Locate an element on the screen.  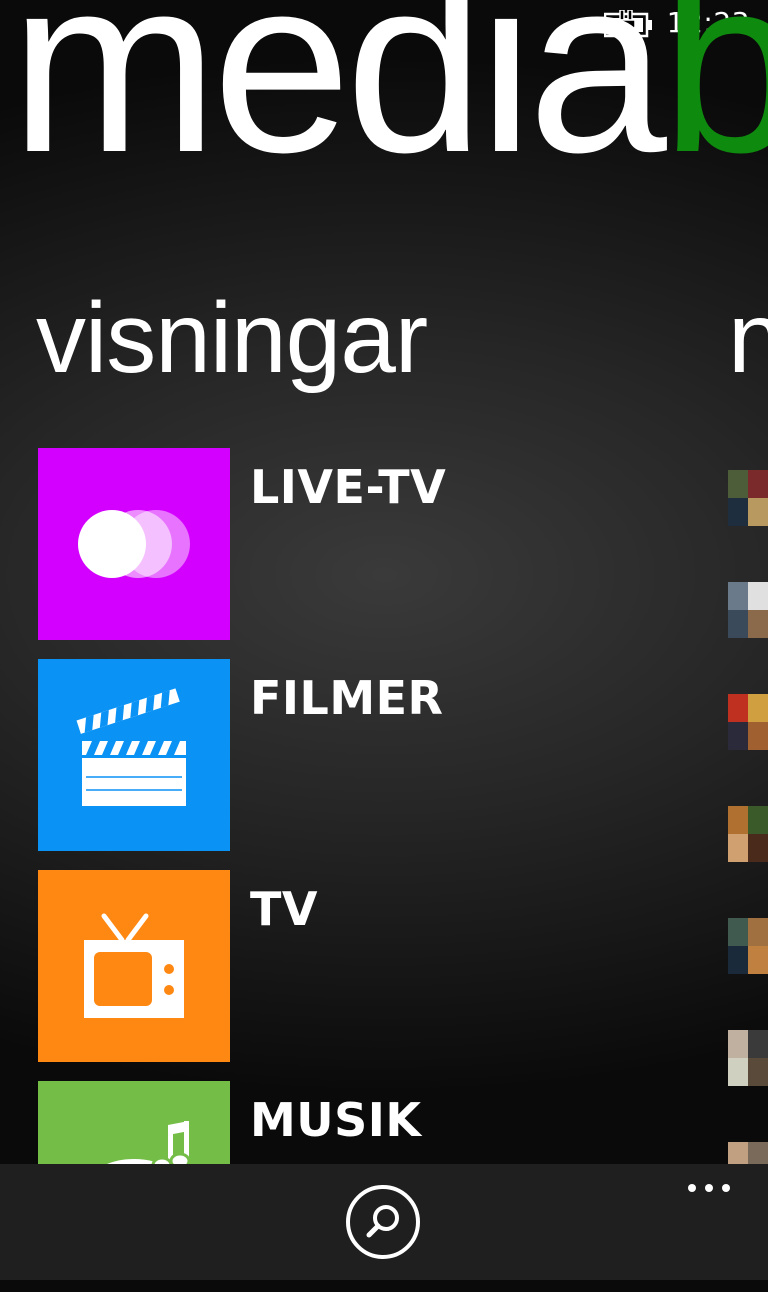
app-bar is located at coordinates (384, 1222).